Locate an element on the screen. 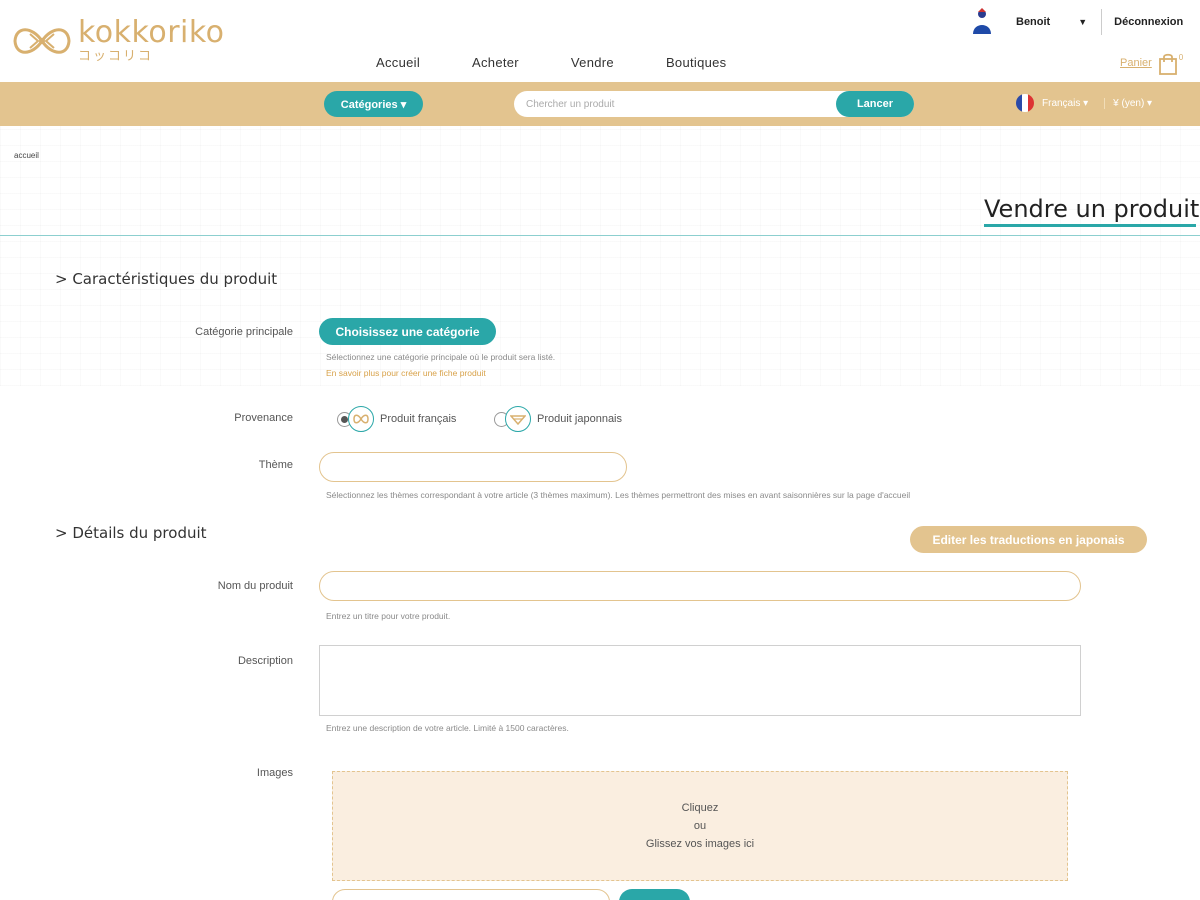  french-flag-icon is located at coordinates (1025, 103).